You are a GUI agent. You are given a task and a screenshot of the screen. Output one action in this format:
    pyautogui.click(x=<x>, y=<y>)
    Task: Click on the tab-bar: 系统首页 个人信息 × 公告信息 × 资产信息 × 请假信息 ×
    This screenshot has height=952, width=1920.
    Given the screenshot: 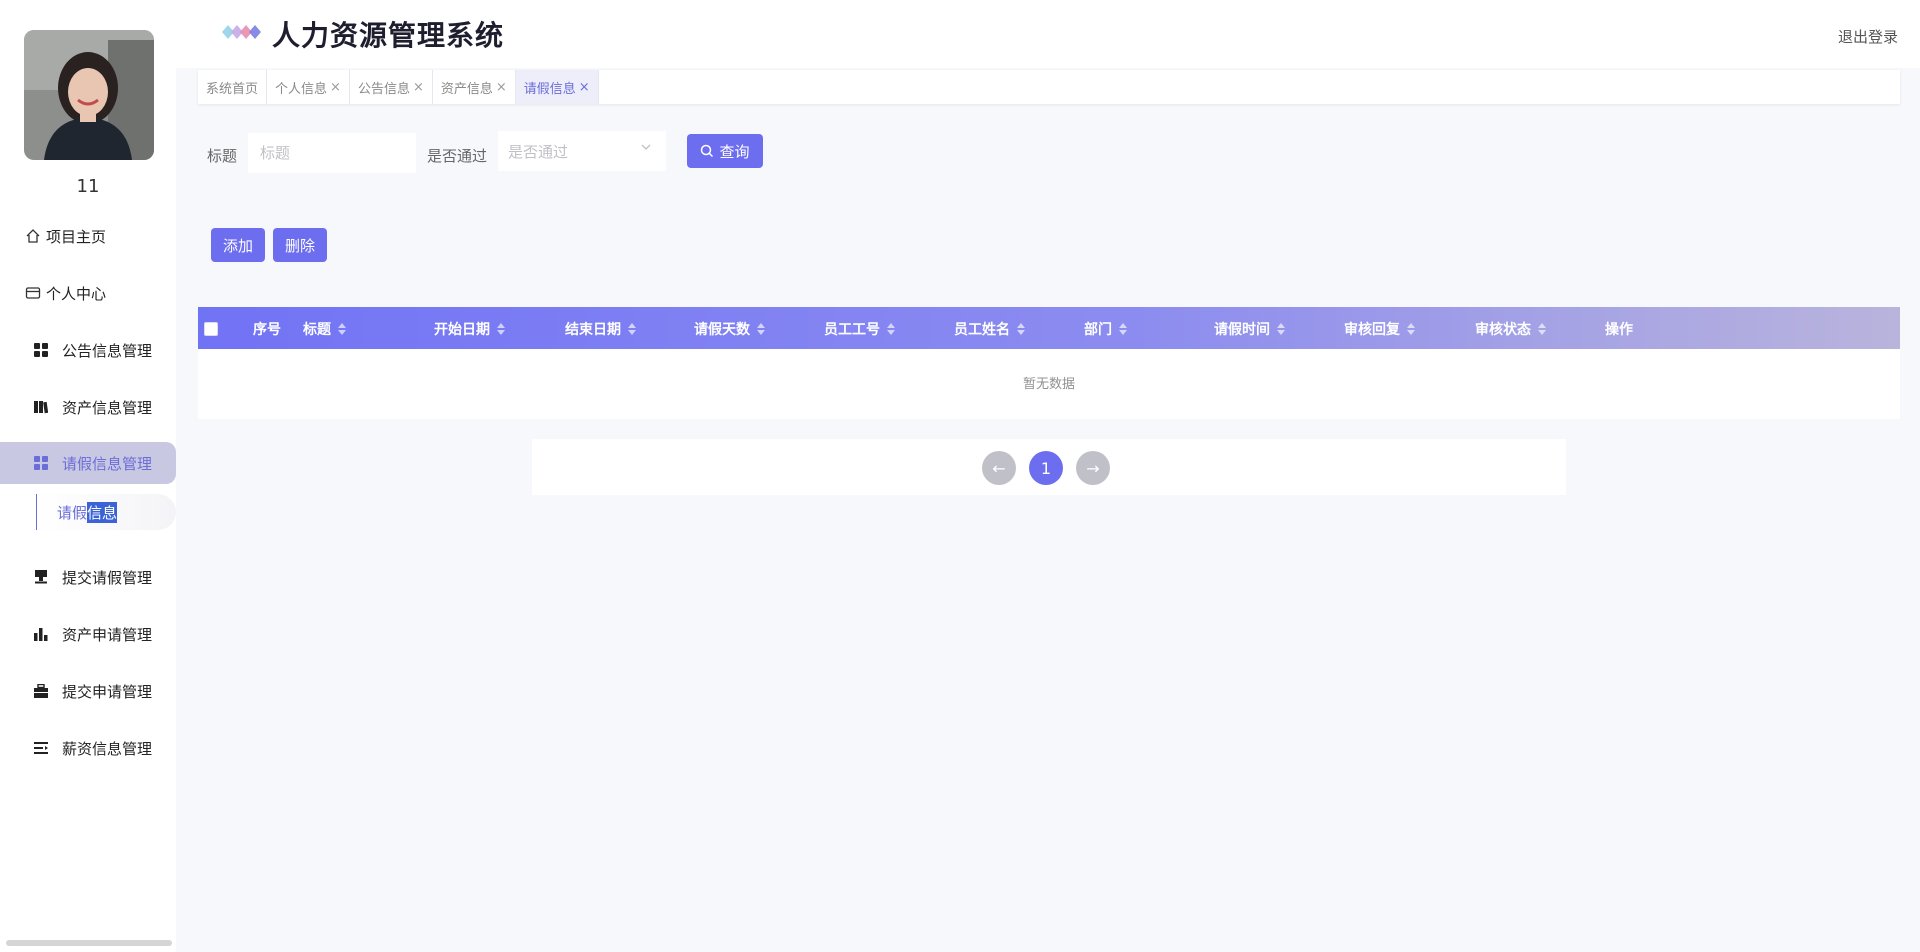 What is the action you would take?
    pyautogui.click(x=1049, y=87)
    